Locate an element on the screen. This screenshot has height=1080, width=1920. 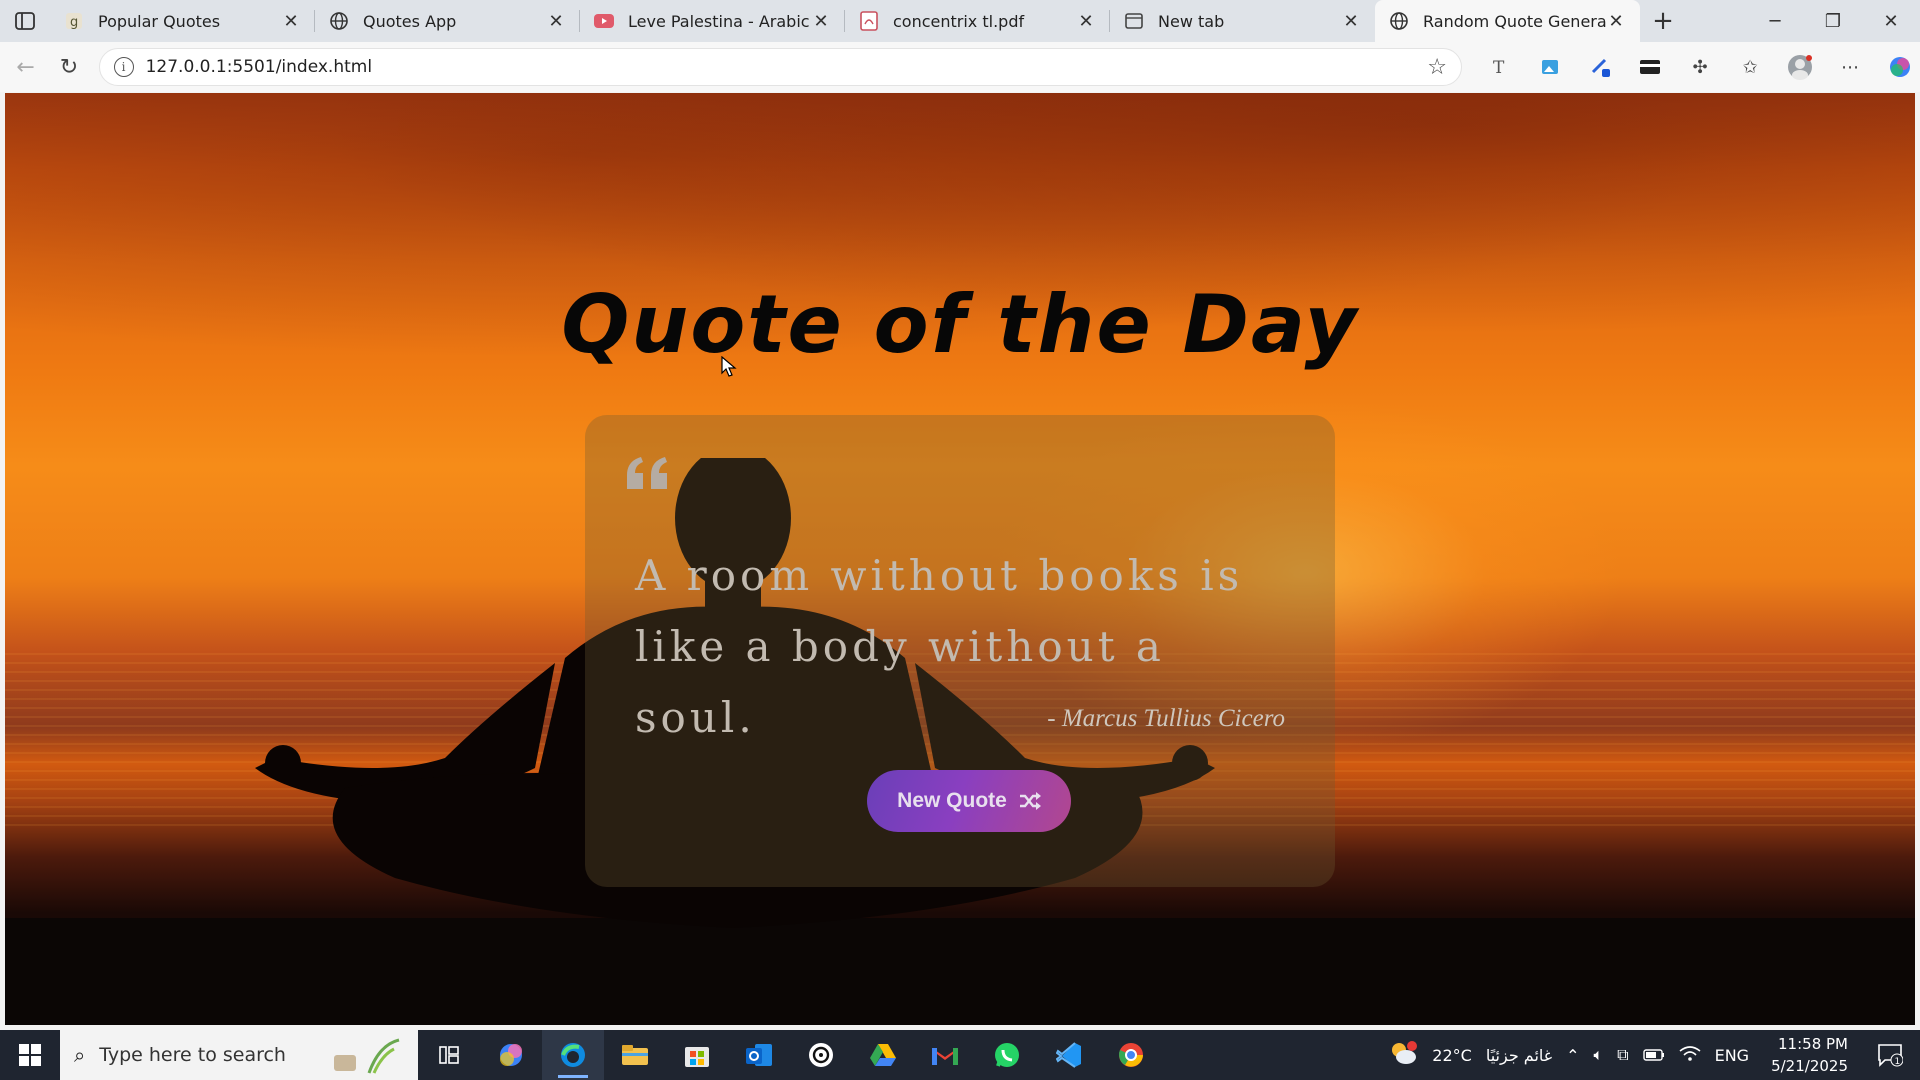
tab-title: New tab is located at coordinates (1191, 21).